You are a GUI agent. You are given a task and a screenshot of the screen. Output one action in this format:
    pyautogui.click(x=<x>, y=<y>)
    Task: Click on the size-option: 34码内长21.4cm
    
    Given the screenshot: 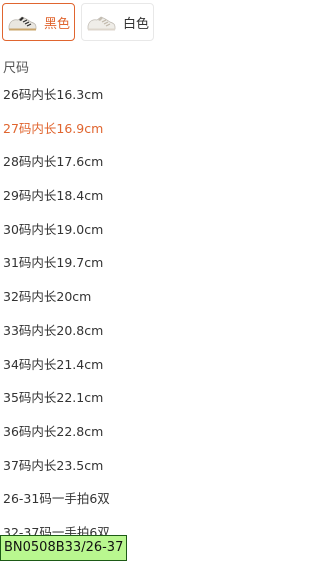 What is the action you would take?
    pyautogui.click(x=56, y=372)
    